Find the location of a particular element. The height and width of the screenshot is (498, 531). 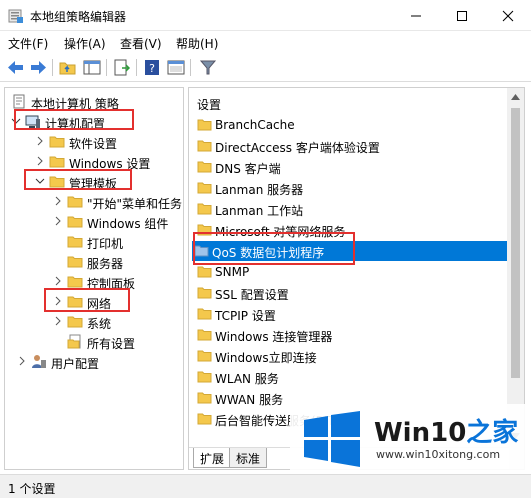

tree-node-servers: 服务器 is located at coordinates (94, 262).